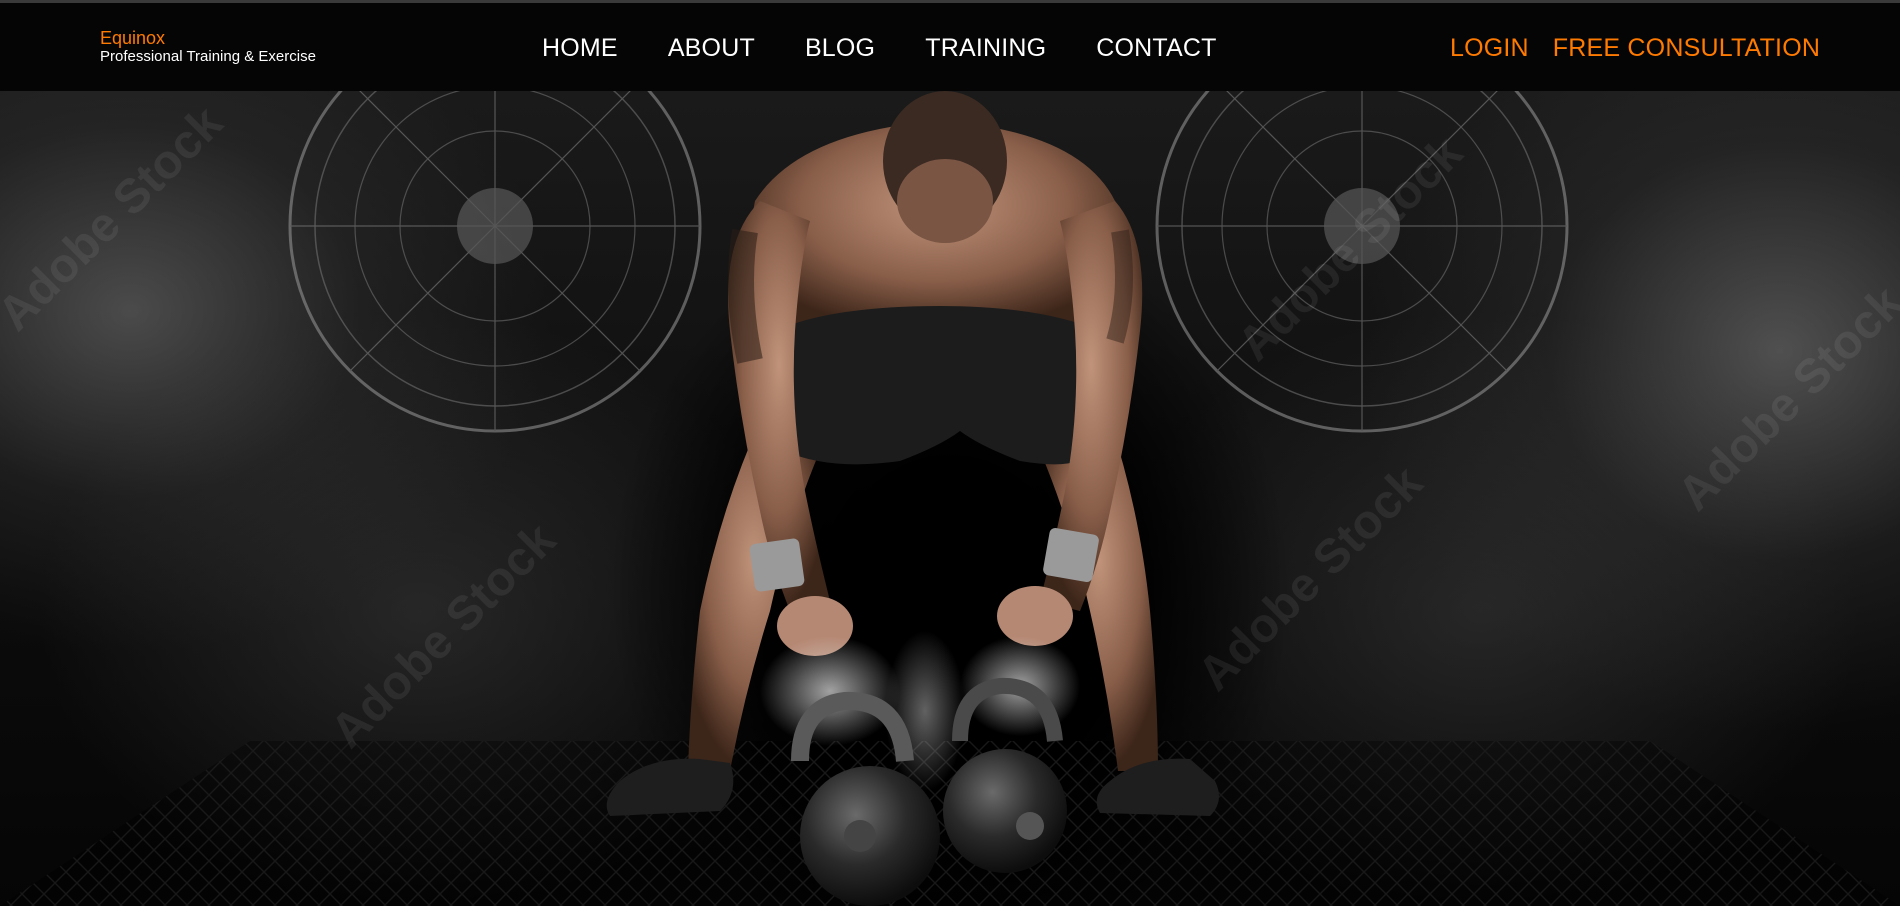 This screenshot has height=906, width=1900. I want to click on nav-link-training: TRAINING, so click(985, 48).